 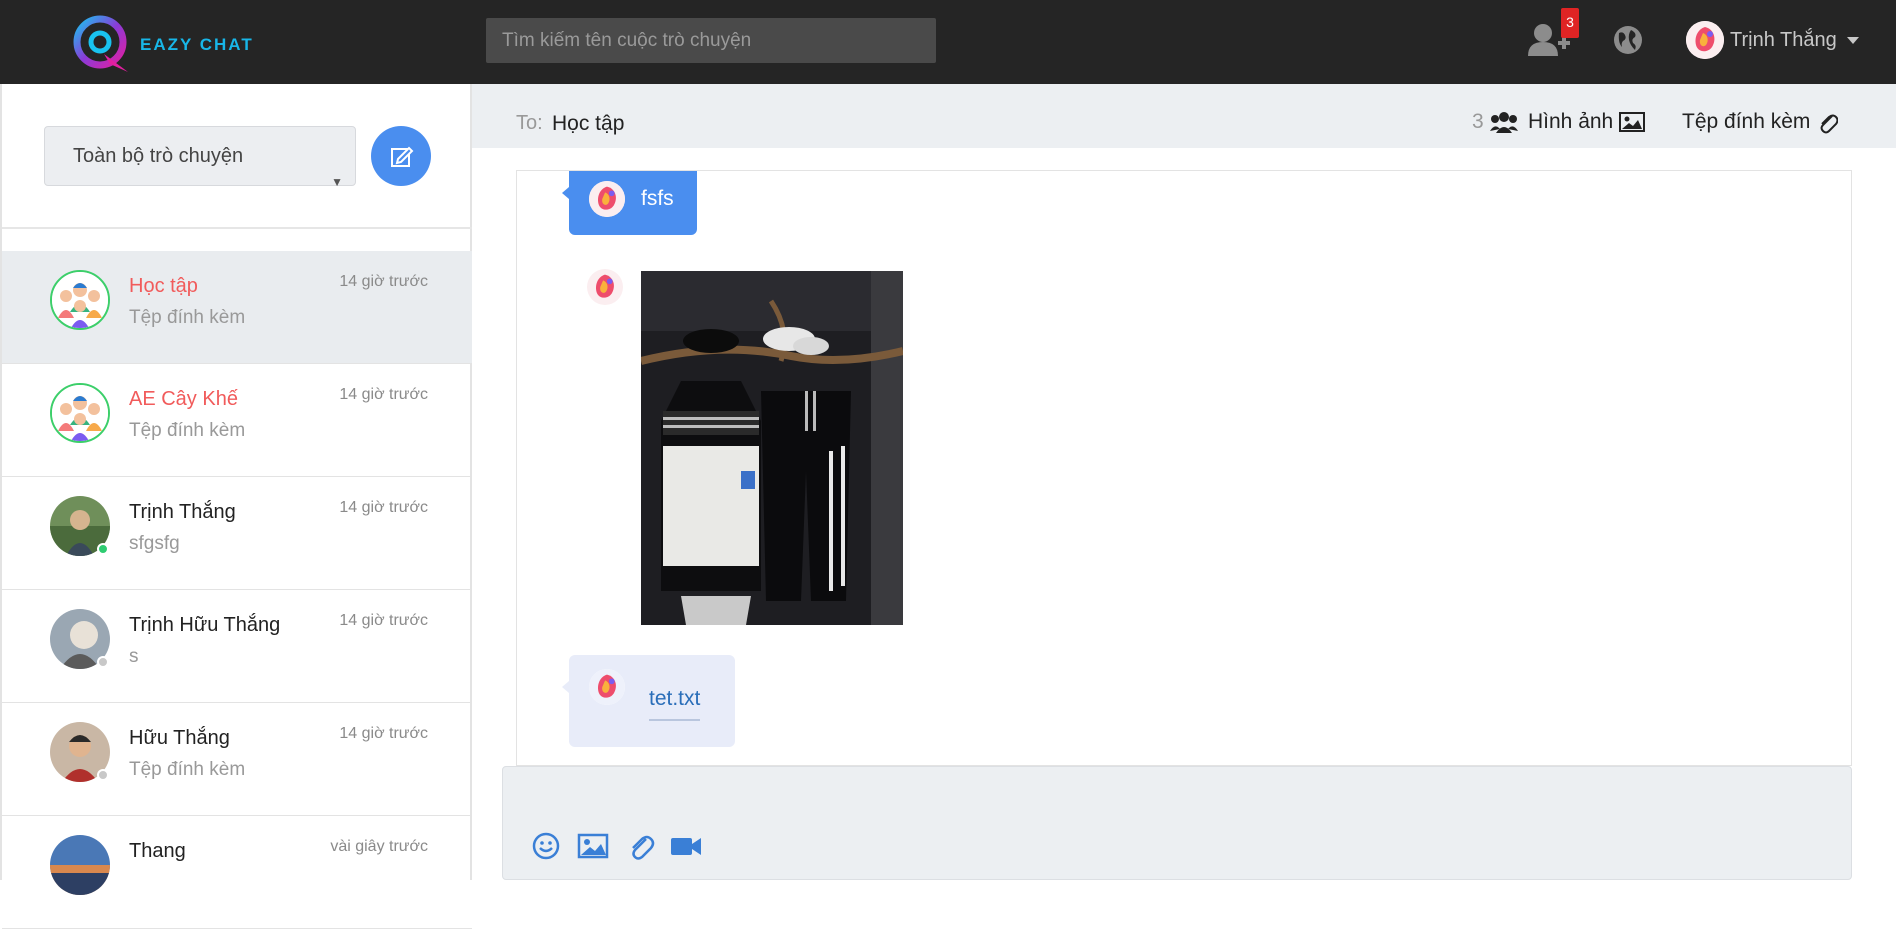 What do you see at coordinates (529, 123) in the screenshot?
I see `to-label: To:` at bounding box center [529, 123].